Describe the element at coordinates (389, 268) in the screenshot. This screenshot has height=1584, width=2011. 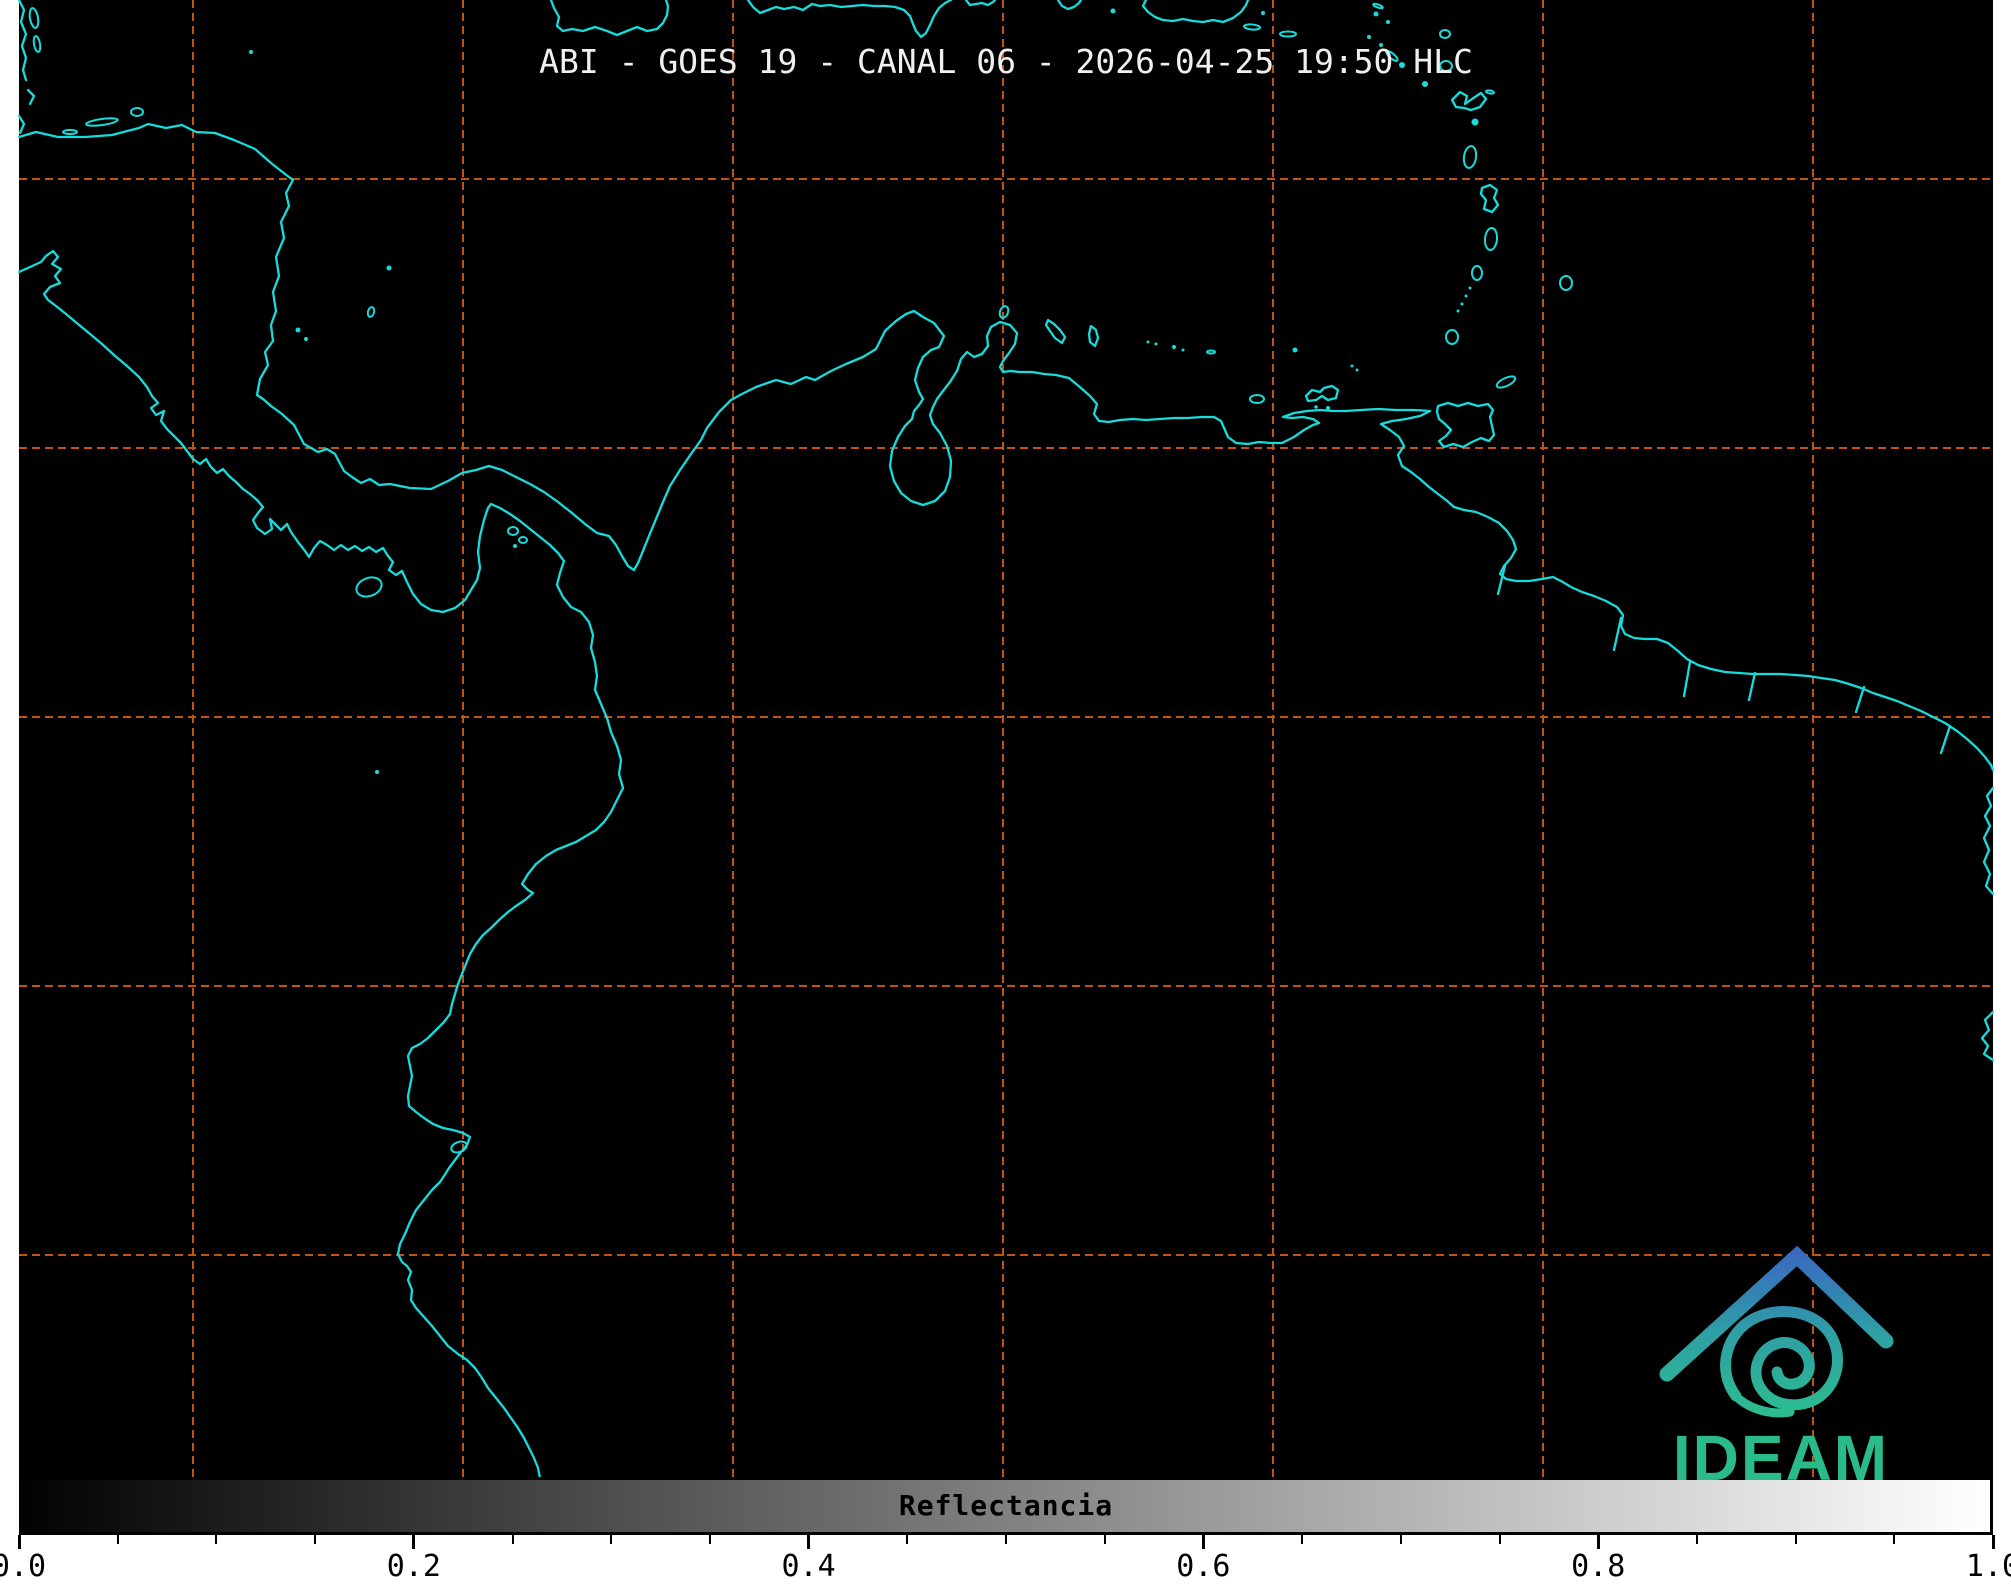
I see `island-providencia` at that location.